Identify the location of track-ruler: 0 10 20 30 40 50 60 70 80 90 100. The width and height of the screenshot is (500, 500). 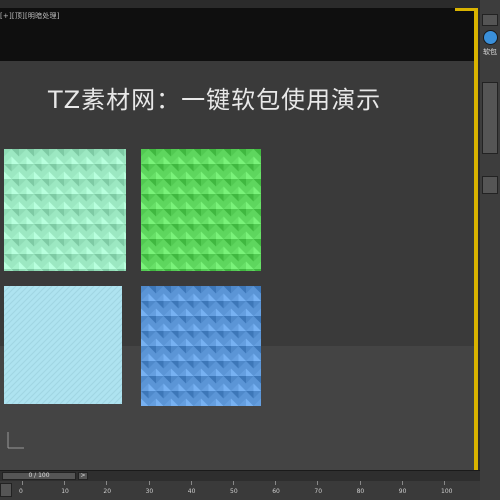
(240, 490).